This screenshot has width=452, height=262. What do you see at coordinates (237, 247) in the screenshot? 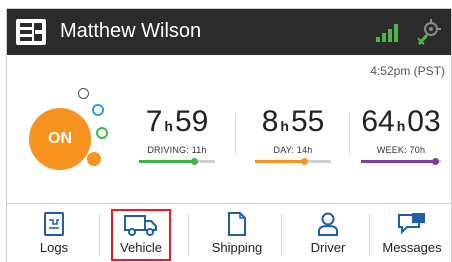
I see `nav-shipping-label: Shipping` at bounding box center [237, 247].